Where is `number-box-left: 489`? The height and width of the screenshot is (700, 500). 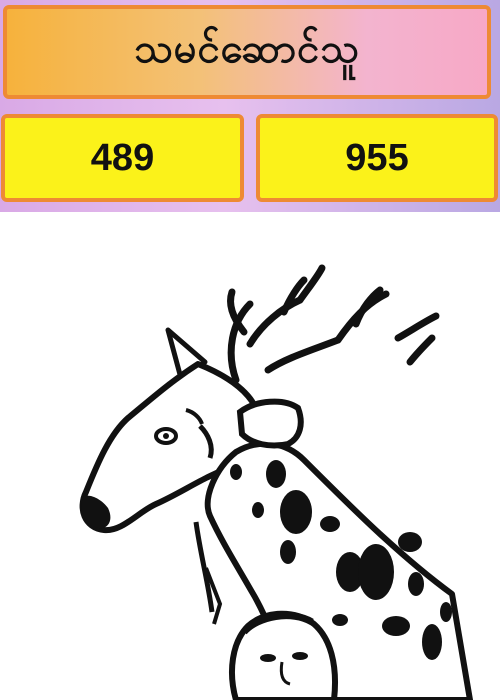 number-box-left: 489 is located at coordinates (122, 158).